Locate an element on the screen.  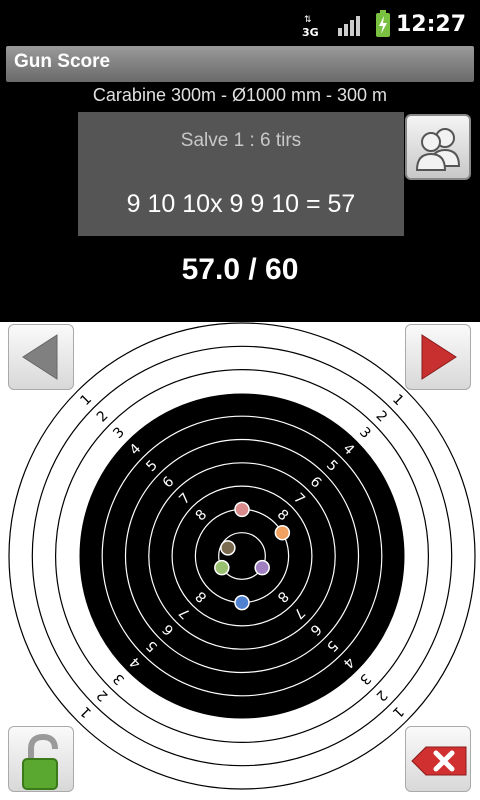
users-button is located at coordinates (438, 147).